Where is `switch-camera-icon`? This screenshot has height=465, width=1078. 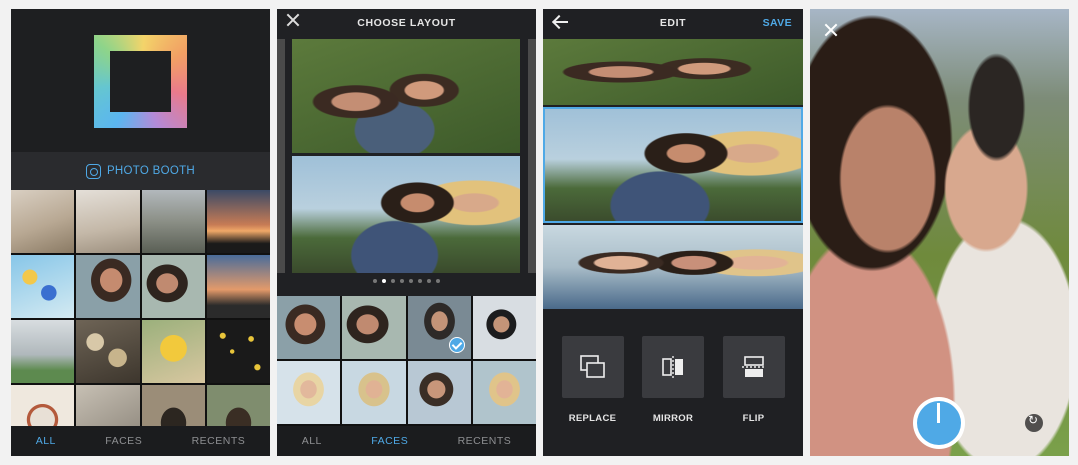 switch-camera-icon is located at coordinates (1034, 422).